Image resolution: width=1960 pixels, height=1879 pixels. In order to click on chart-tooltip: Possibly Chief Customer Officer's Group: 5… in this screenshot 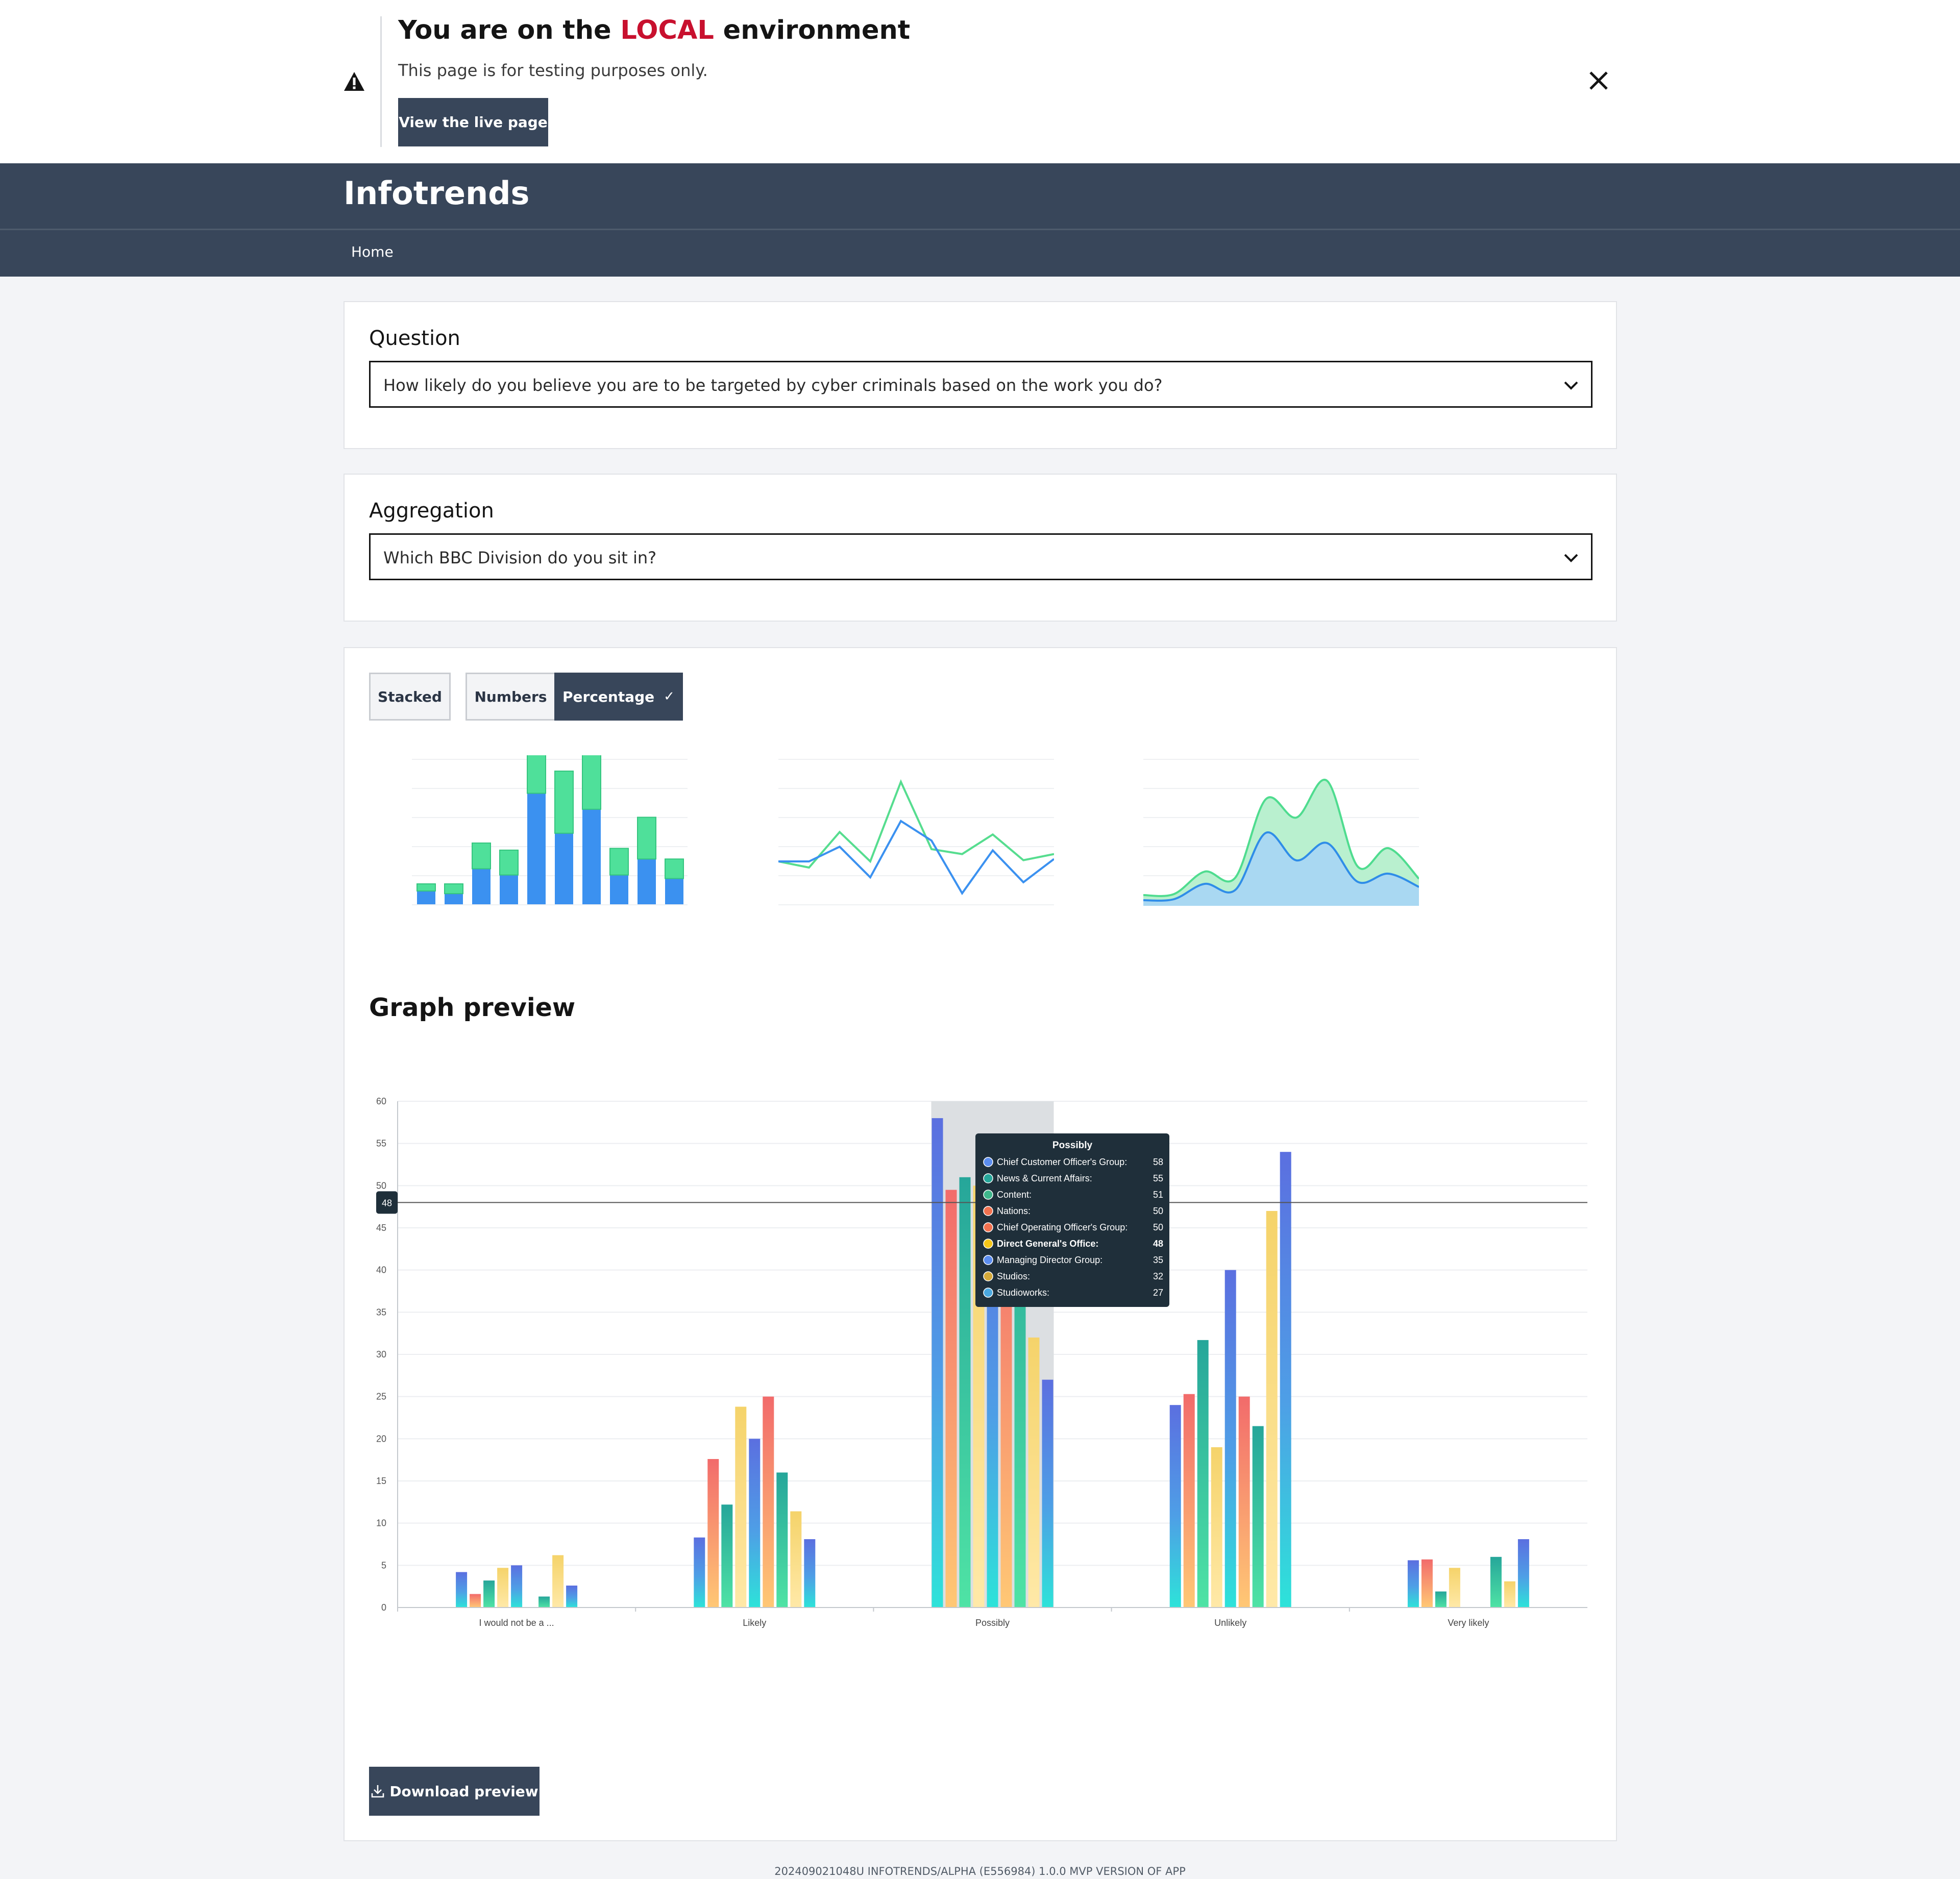, I will do `click(1072, 1220)`.